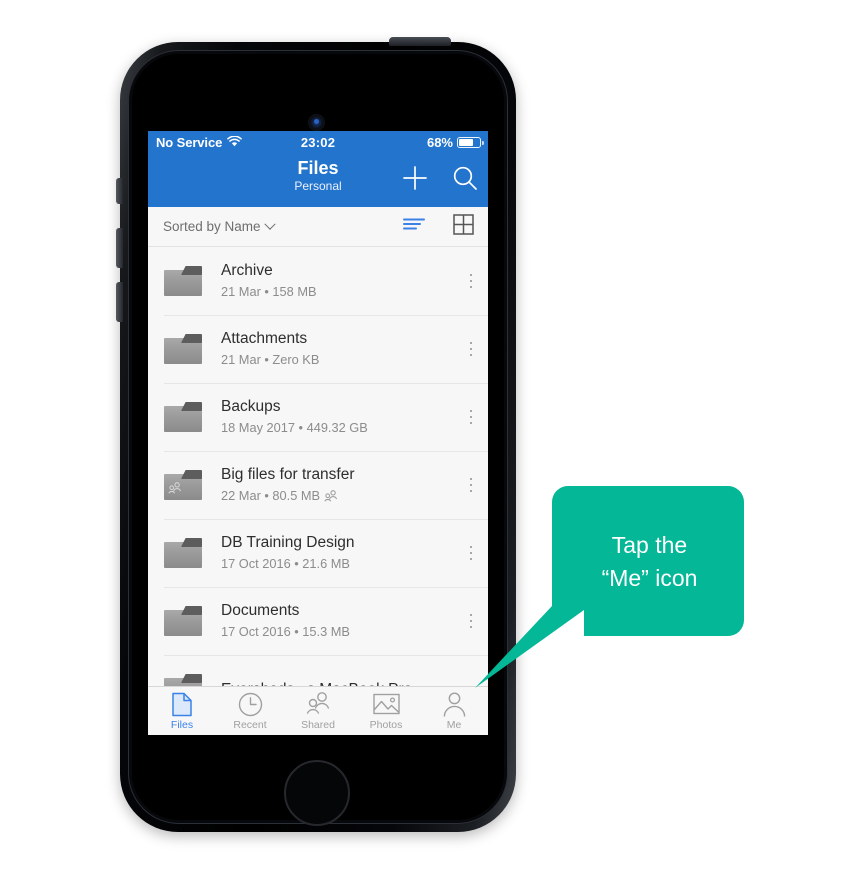 The width and height of the screenshot is (860, 873). I want to click on tab-shared: Shared, so click(318, 711).